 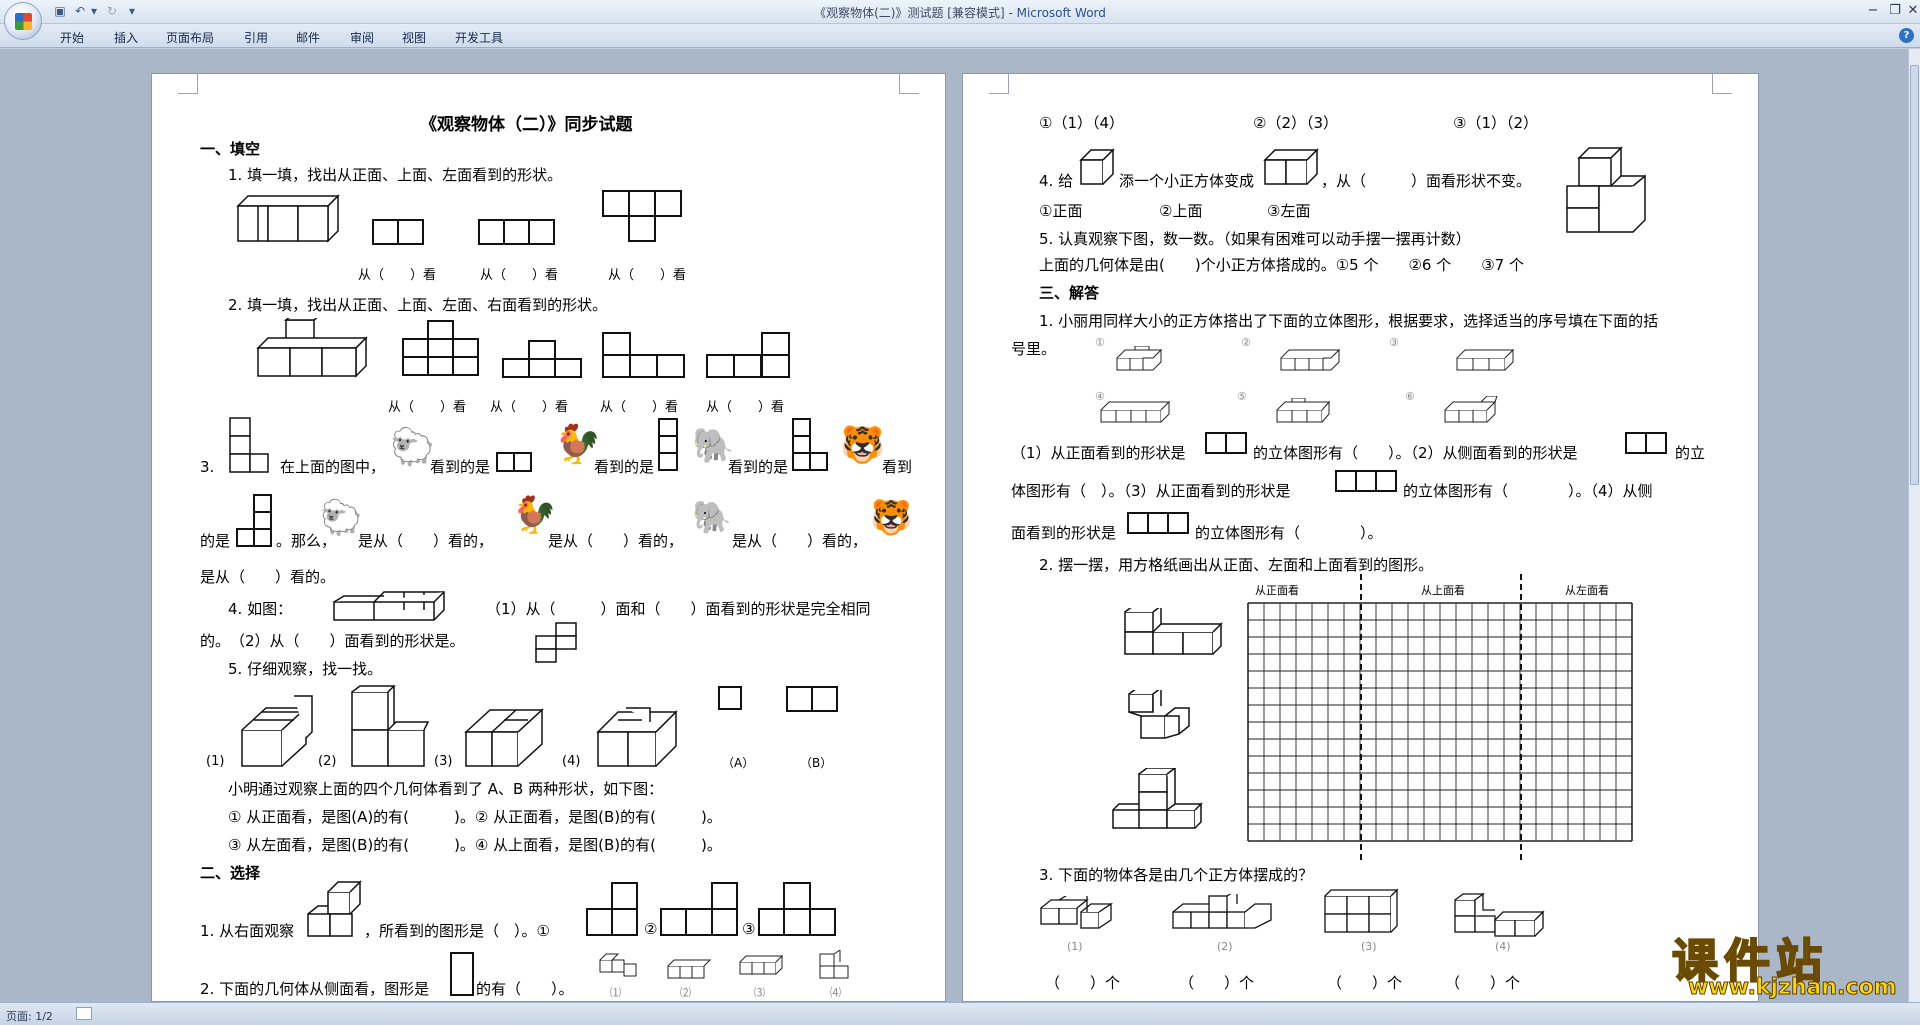 What do you see at coordinates (758, 467) in the screenshot?
I see `q3-text-d: 看到的是` at bounding box center [758, 467].